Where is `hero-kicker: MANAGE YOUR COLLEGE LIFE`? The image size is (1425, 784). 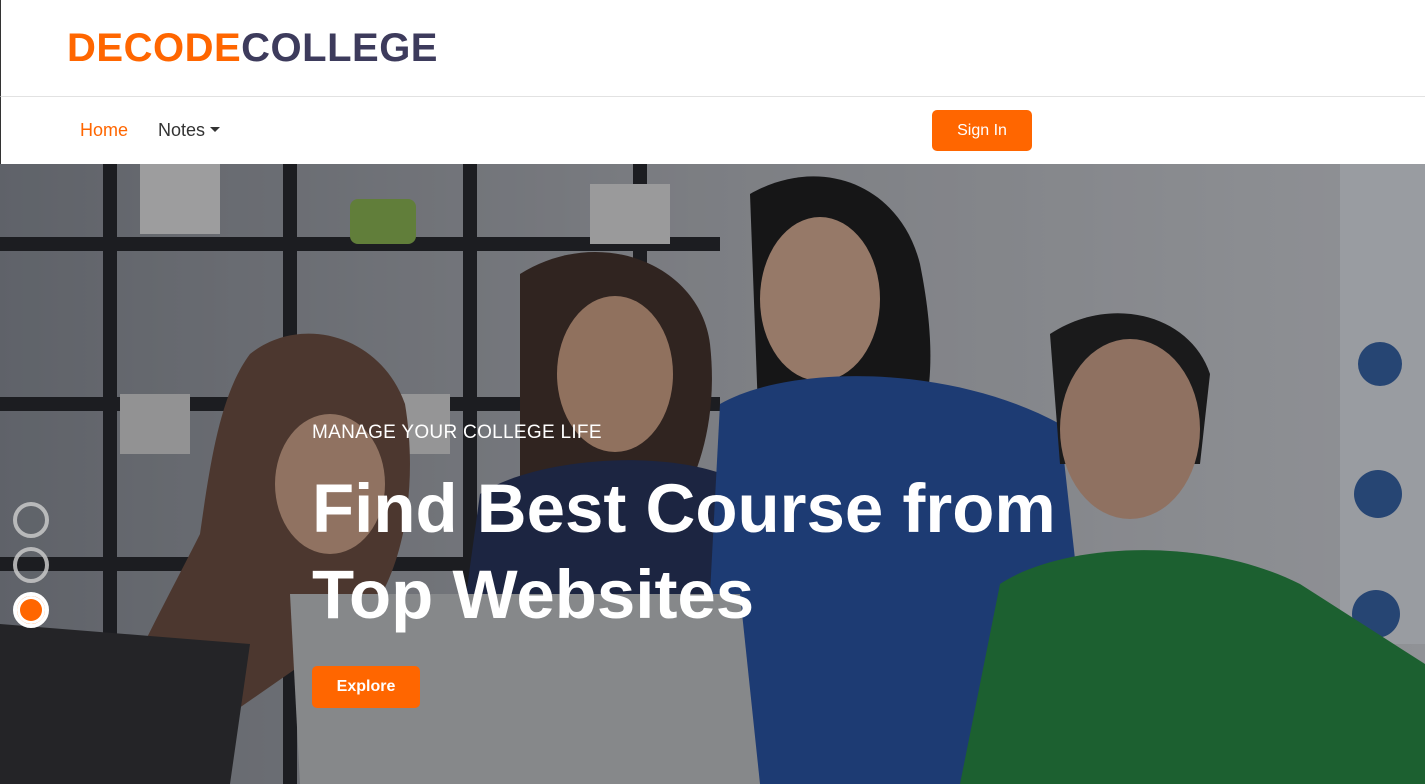
hero-kicker: MANAGE YOUR COLLEGE LIFE is located at coordinates (457, 432).